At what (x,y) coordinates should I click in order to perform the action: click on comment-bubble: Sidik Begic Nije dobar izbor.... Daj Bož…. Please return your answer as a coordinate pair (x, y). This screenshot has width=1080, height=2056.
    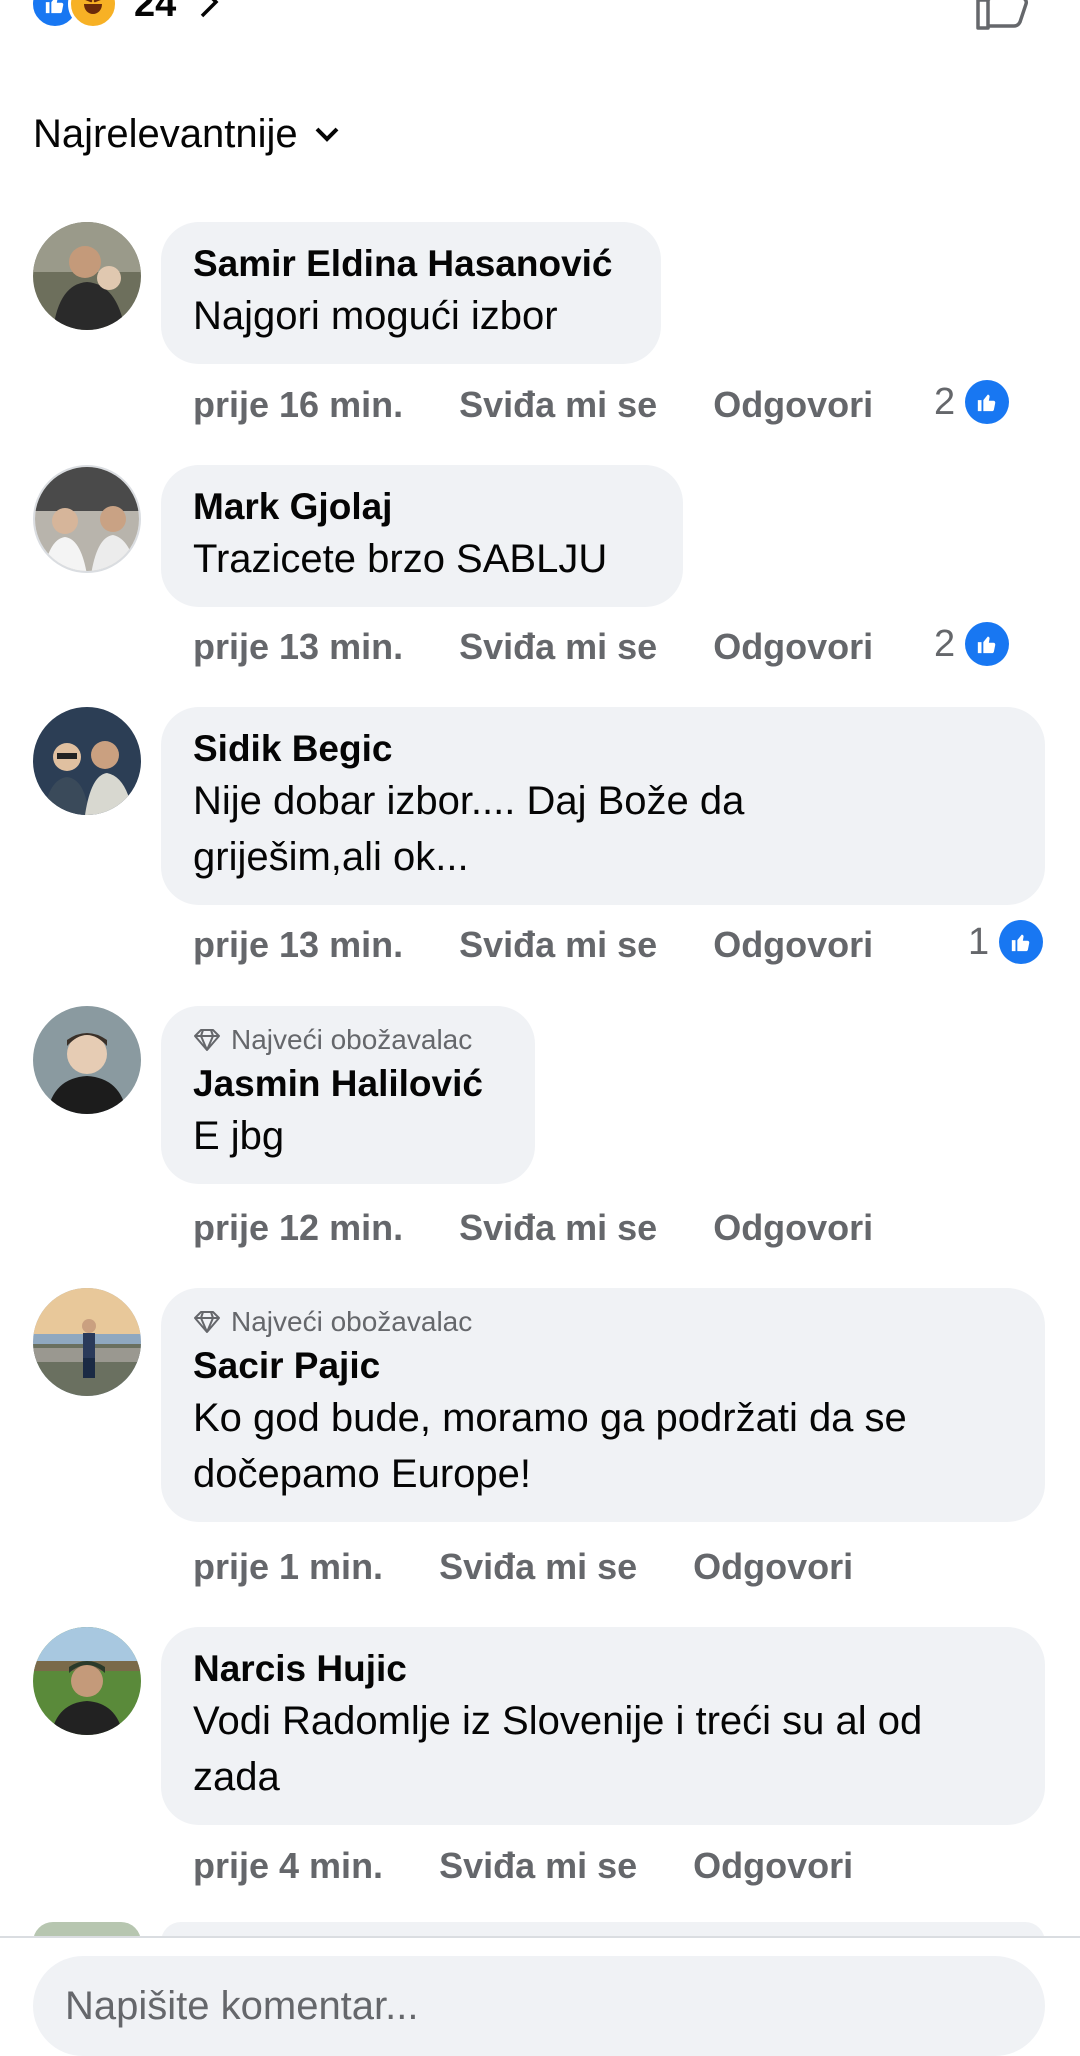
    Looking at the image, I should click on (603, 806).